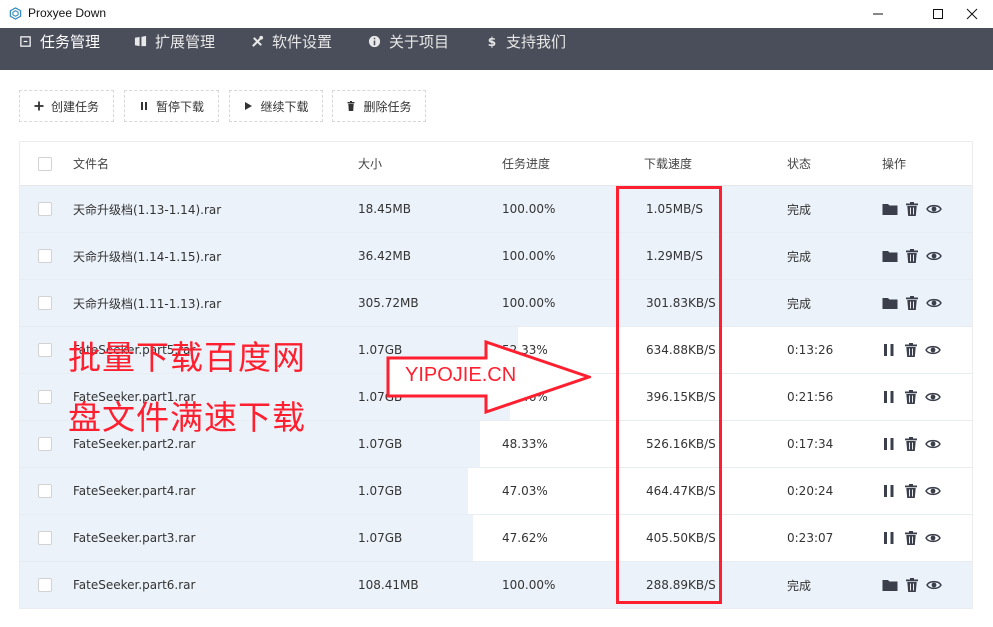 This screenshot has height=627, width=993. Describe the element at coordinates (938, 14) in the screenshot. I see `maximize-icon` at that location.